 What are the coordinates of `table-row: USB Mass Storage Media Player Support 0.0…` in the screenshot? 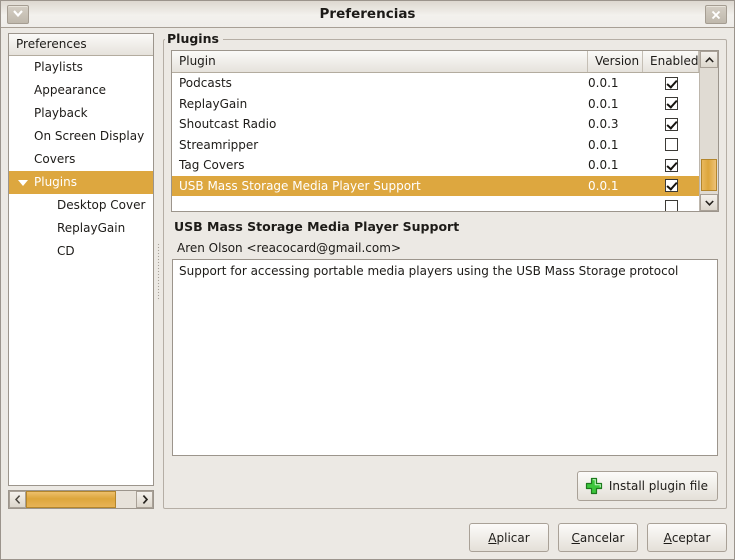 It's located at (435, 185).